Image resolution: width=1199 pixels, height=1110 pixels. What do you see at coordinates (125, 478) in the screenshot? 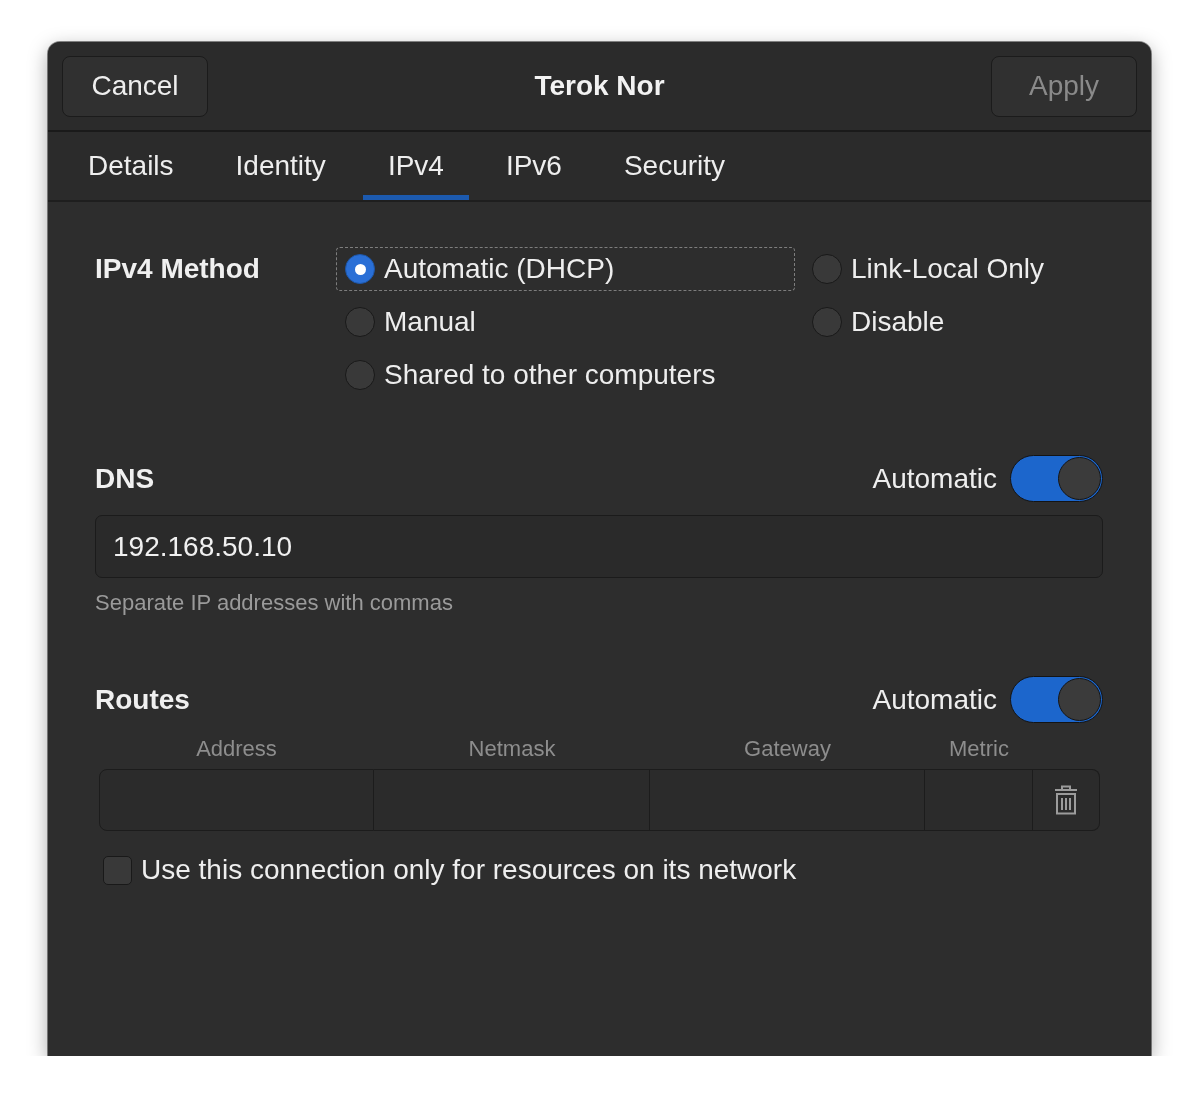
I see `section-title: DNS` at bounding box center [125, 478].